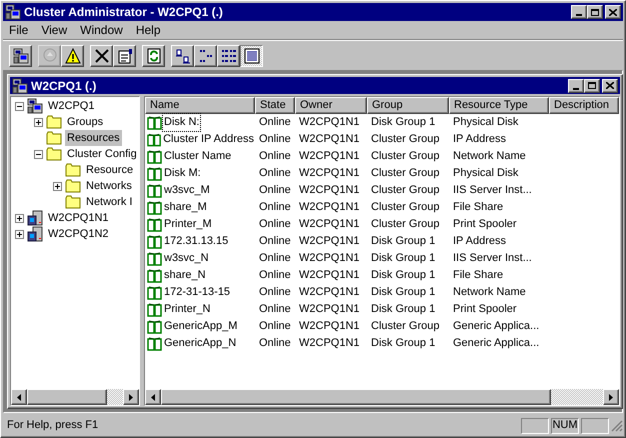 Image resolution: width=626 pixels, height=438 pixels. What do you see at coordinates (584, 105) in the screenshot?
I see `column-header: Description` at bounding box center [584, 105].